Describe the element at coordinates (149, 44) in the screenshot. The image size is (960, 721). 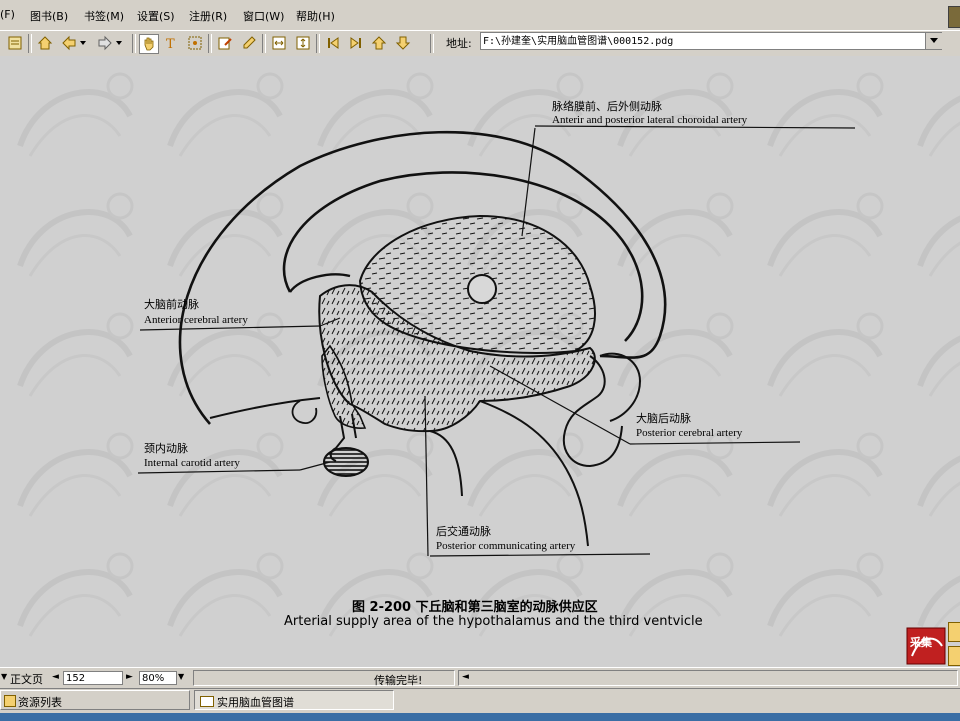
I see `hand-tool-icon` at that location.